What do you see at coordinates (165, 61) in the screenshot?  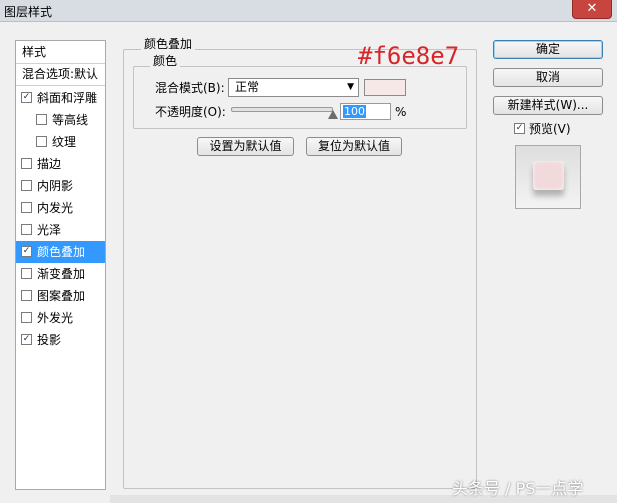 I see `color-subgroup-title: 颜色` at bounding box center [165, 61].